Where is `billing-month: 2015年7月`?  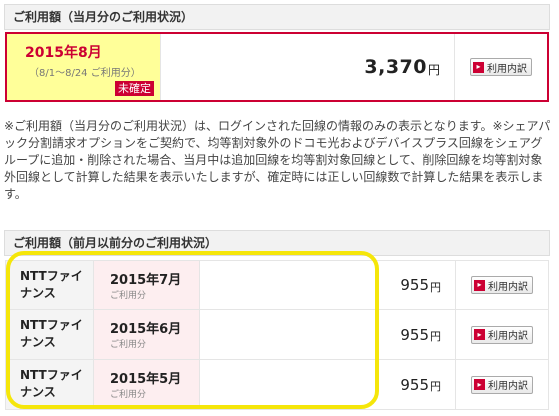
billing-month: 2015年7月 is located at coordinates (146, 280).